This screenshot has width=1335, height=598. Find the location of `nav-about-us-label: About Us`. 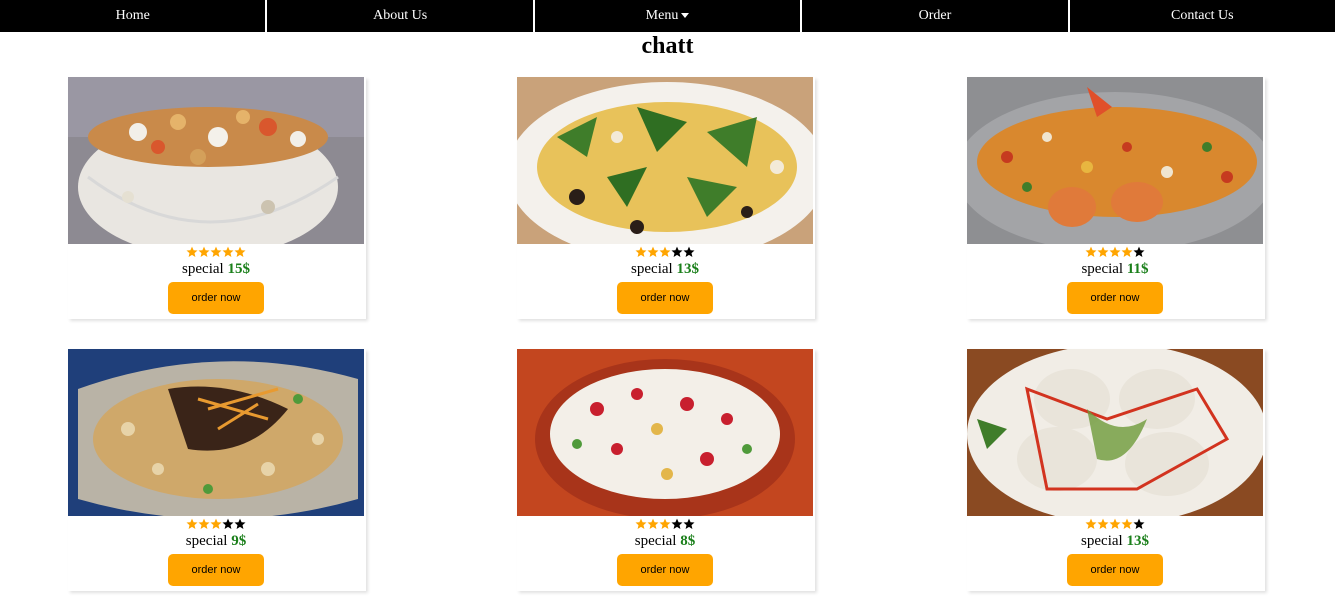

nav-about-us-label: About Us is located at coordinates (400, 15).